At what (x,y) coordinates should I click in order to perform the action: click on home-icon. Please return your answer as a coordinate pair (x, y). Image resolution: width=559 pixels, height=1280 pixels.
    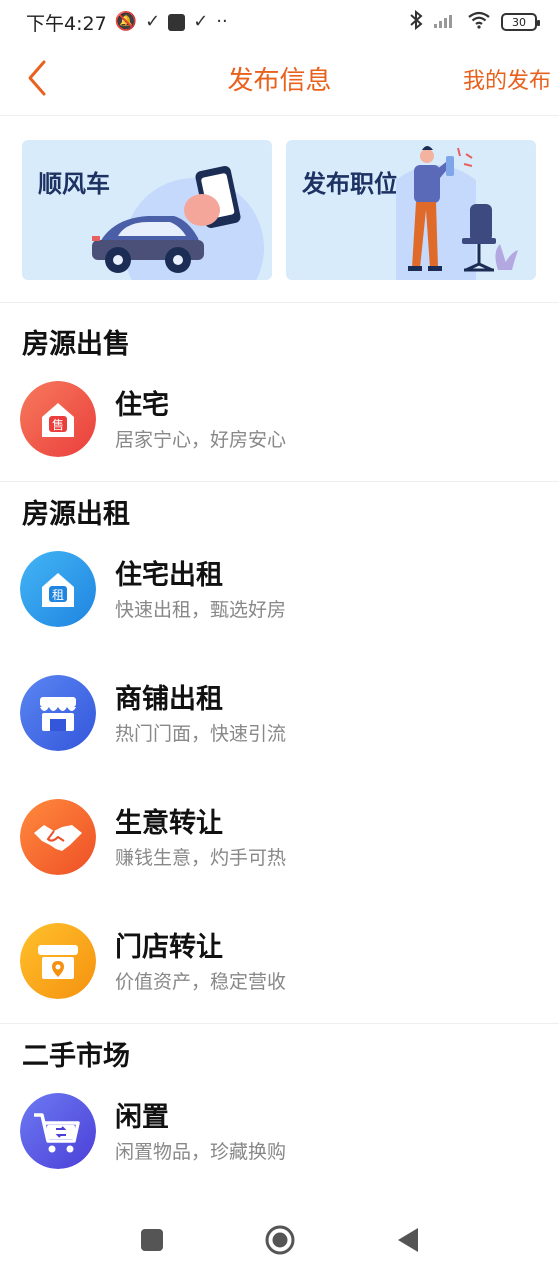
    Looking at the image, I should click on (280, 1240).